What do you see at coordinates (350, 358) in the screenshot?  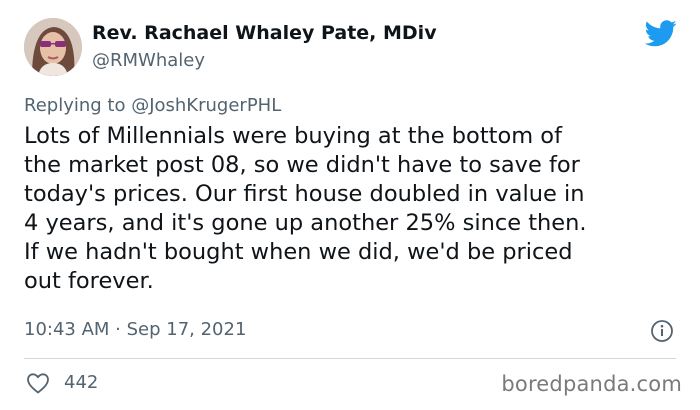 I see `divider` at bounding box center [350, 358].